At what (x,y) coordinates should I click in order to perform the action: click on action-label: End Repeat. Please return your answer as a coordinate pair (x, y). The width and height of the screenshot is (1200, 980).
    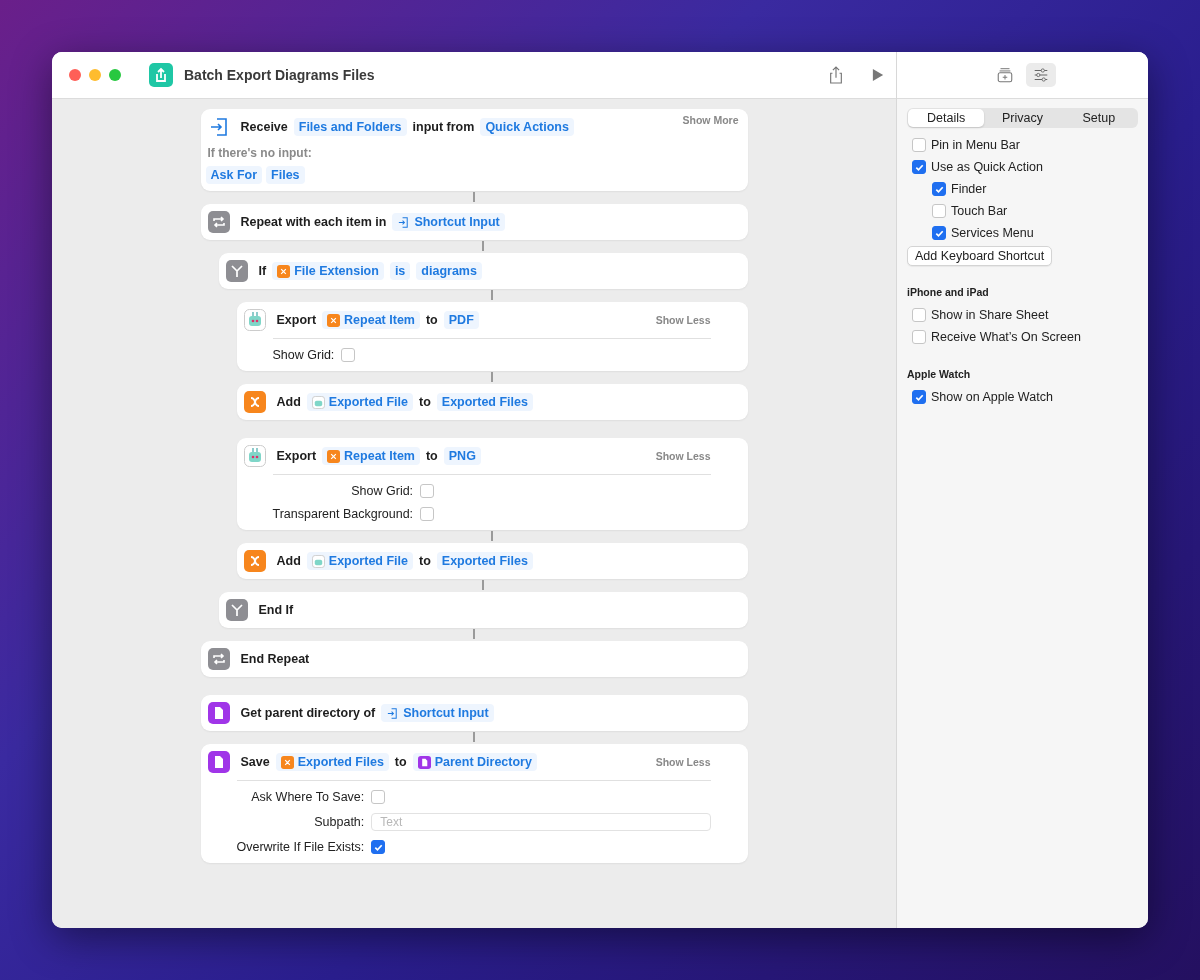
    Looking at the image, I should click on (275, 659).